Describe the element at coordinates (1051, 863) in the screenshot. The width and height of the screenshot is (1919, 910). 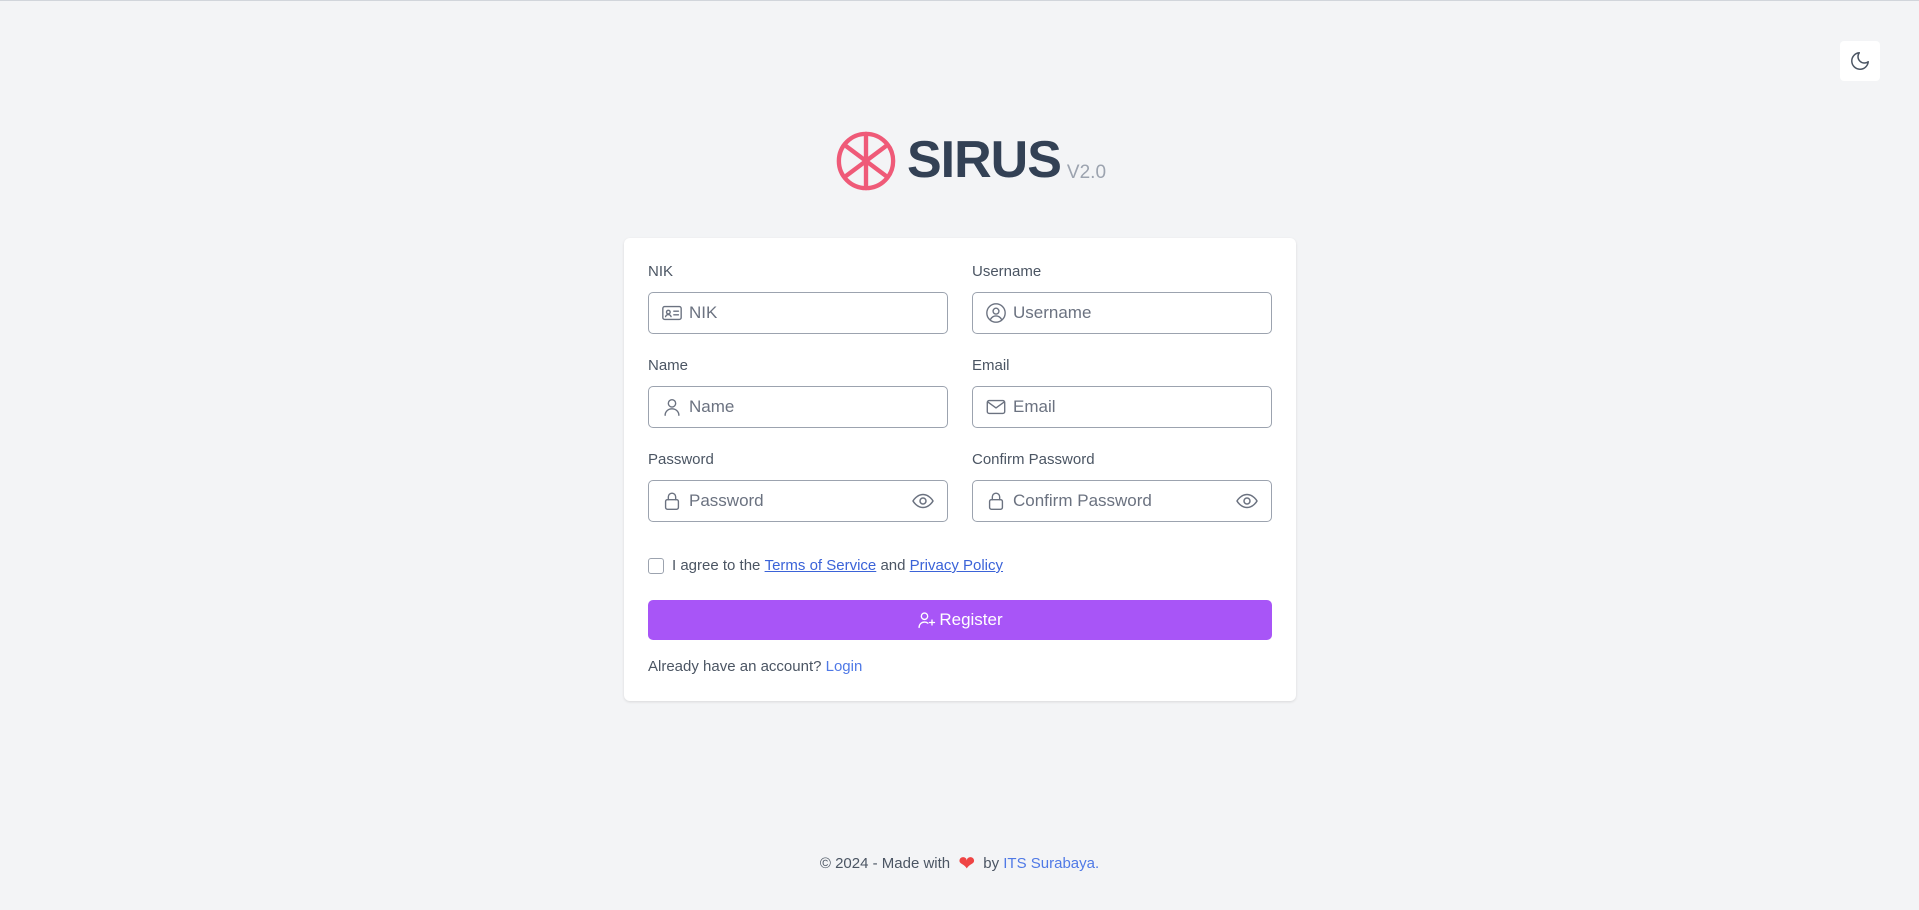
I see `footer-org-link: ITS Surabaya.` at that location.